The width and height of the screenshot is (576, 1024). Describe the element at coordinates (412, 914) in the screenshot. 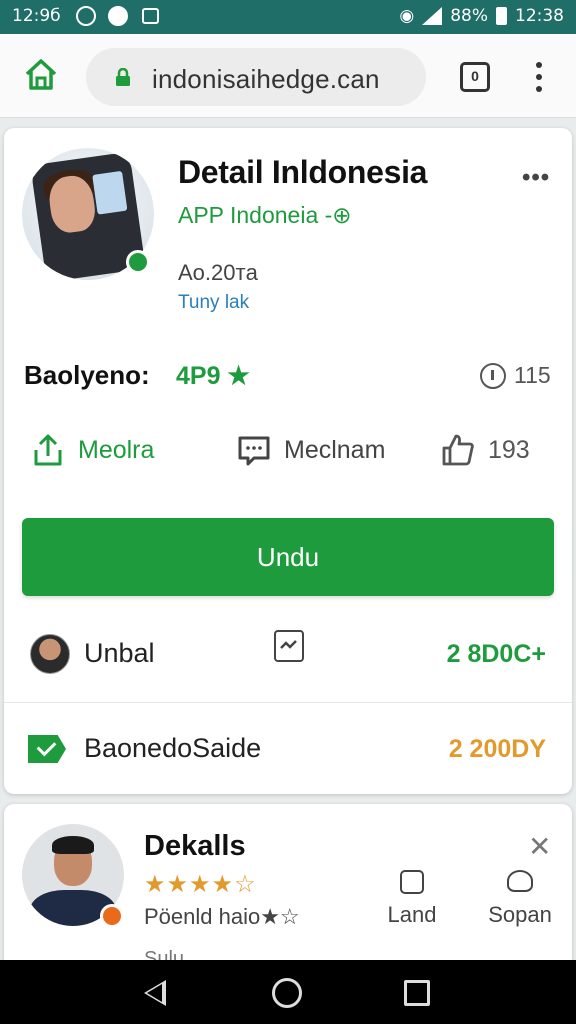

I see `review-action-label: Land` at that location.